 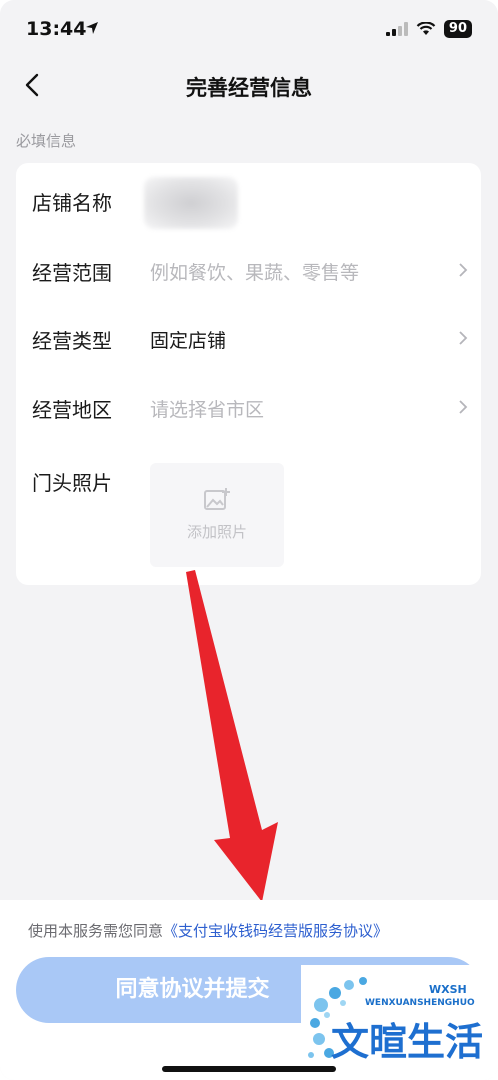 I want to click on status-time: 13:44, so click(x=56, y=29).